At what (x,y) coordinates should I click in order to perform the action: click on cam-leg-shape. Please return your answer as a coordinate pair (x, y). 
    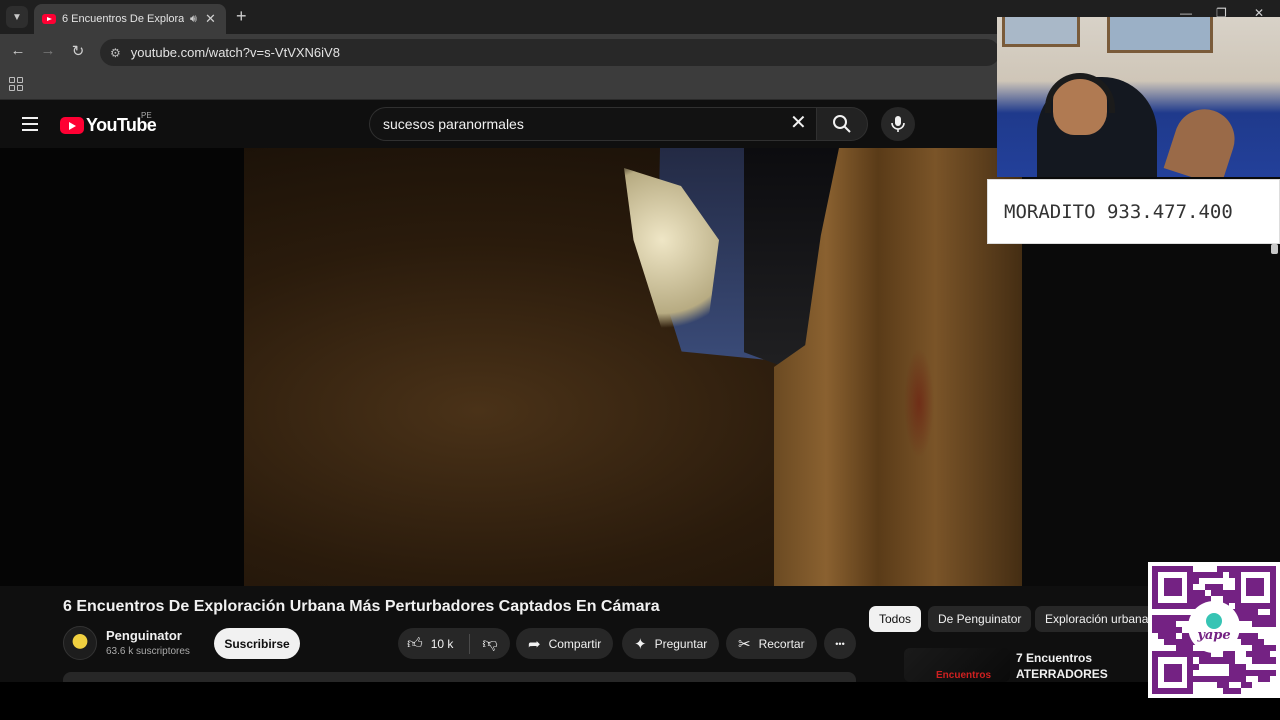
    Looking at the image, I should click on (1203, 139).